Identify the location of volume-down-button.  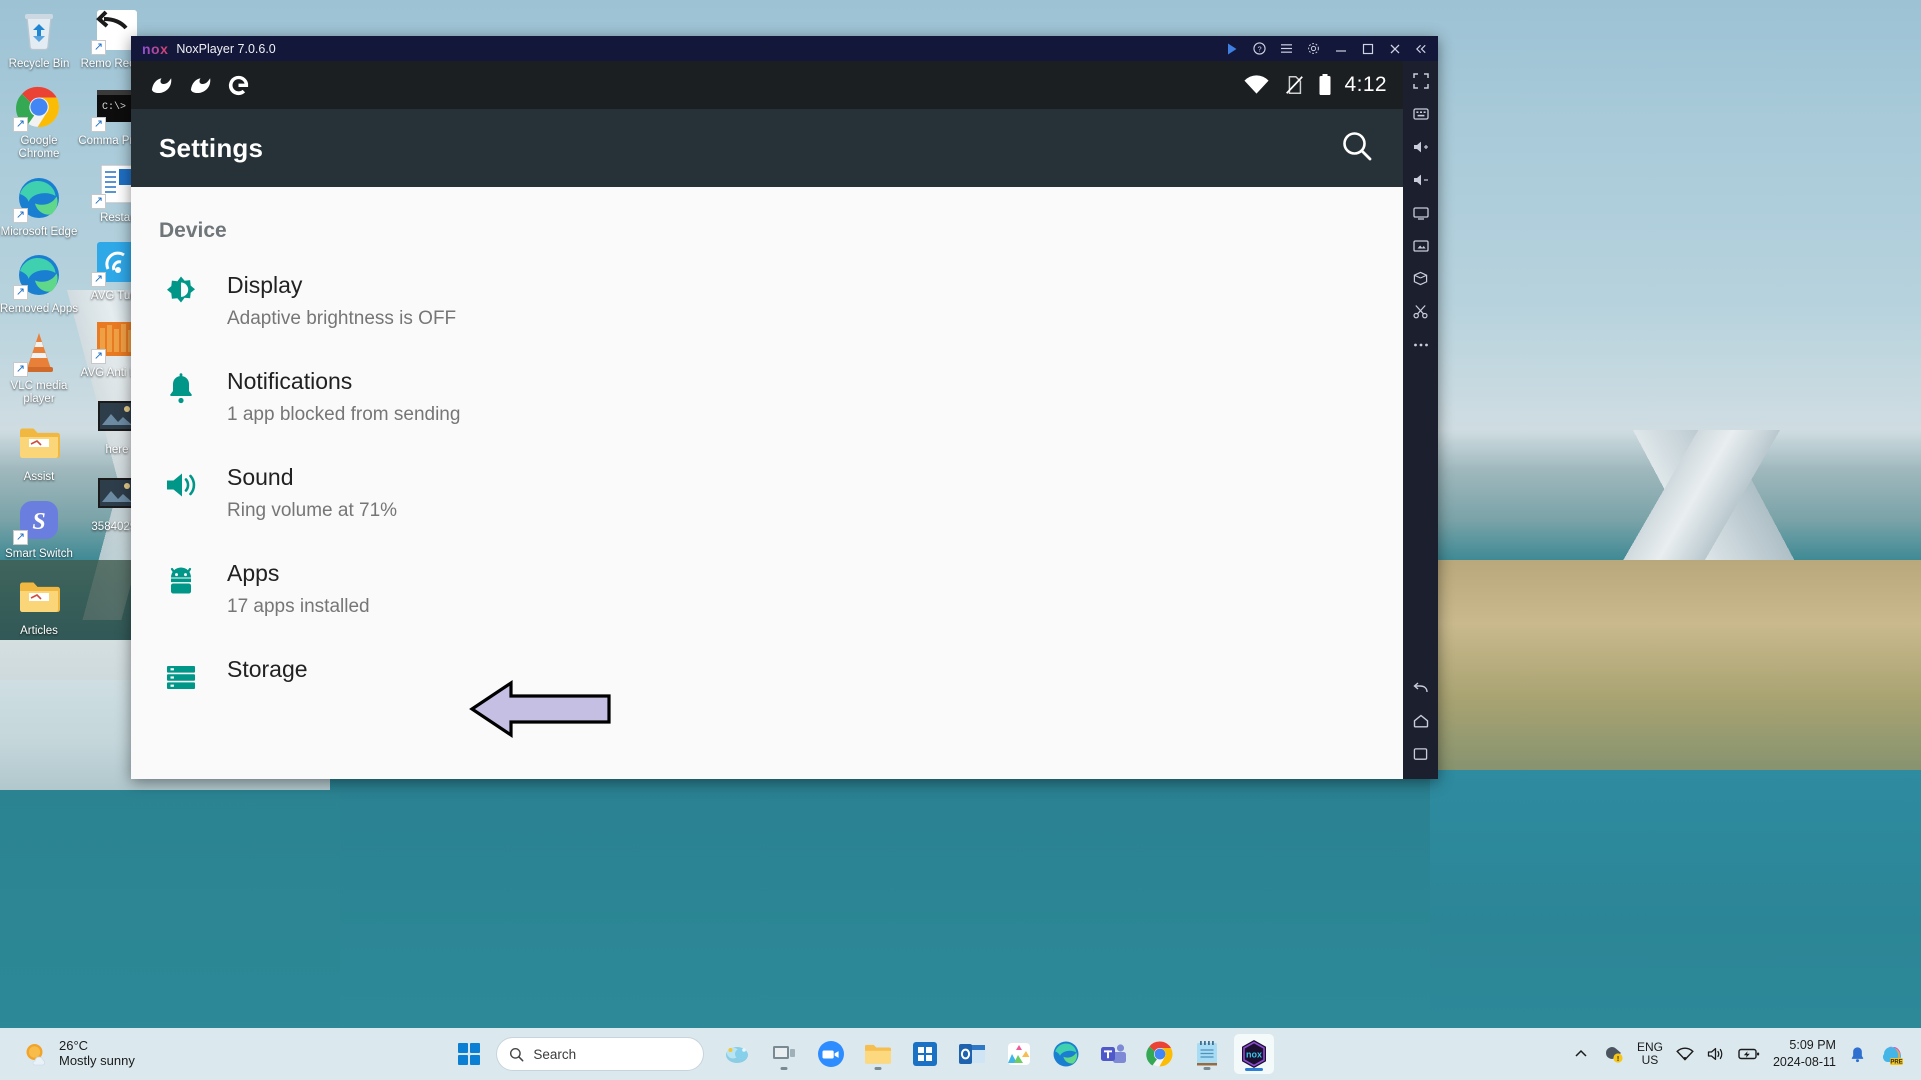
(1421, 179).